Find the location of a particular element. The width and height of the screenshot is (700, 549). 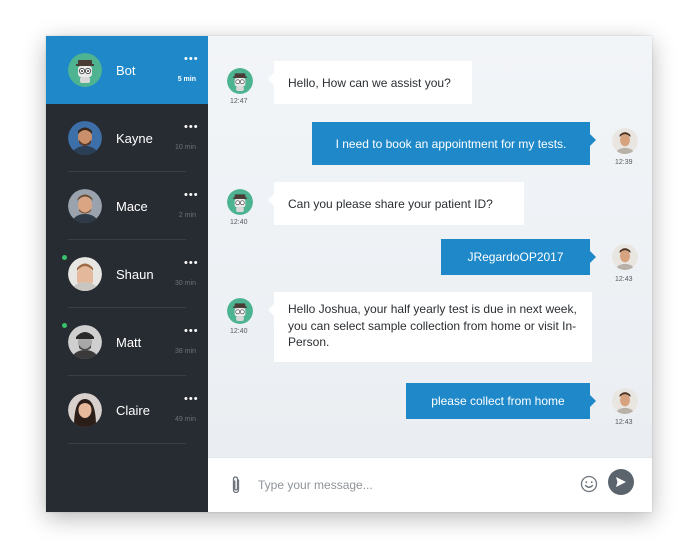

contact-item-mace: Mace ••• 2 min is located at coordinates (127, 206).